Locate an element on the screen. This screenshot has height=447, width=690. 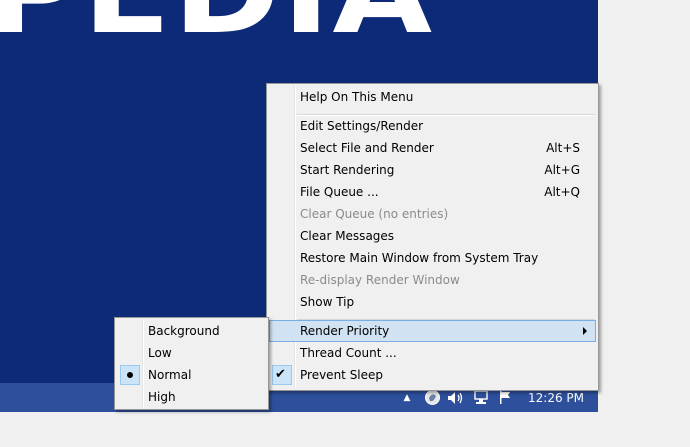
menu-item-label: Edit Settings/Render is located at coordinates (362, 126).